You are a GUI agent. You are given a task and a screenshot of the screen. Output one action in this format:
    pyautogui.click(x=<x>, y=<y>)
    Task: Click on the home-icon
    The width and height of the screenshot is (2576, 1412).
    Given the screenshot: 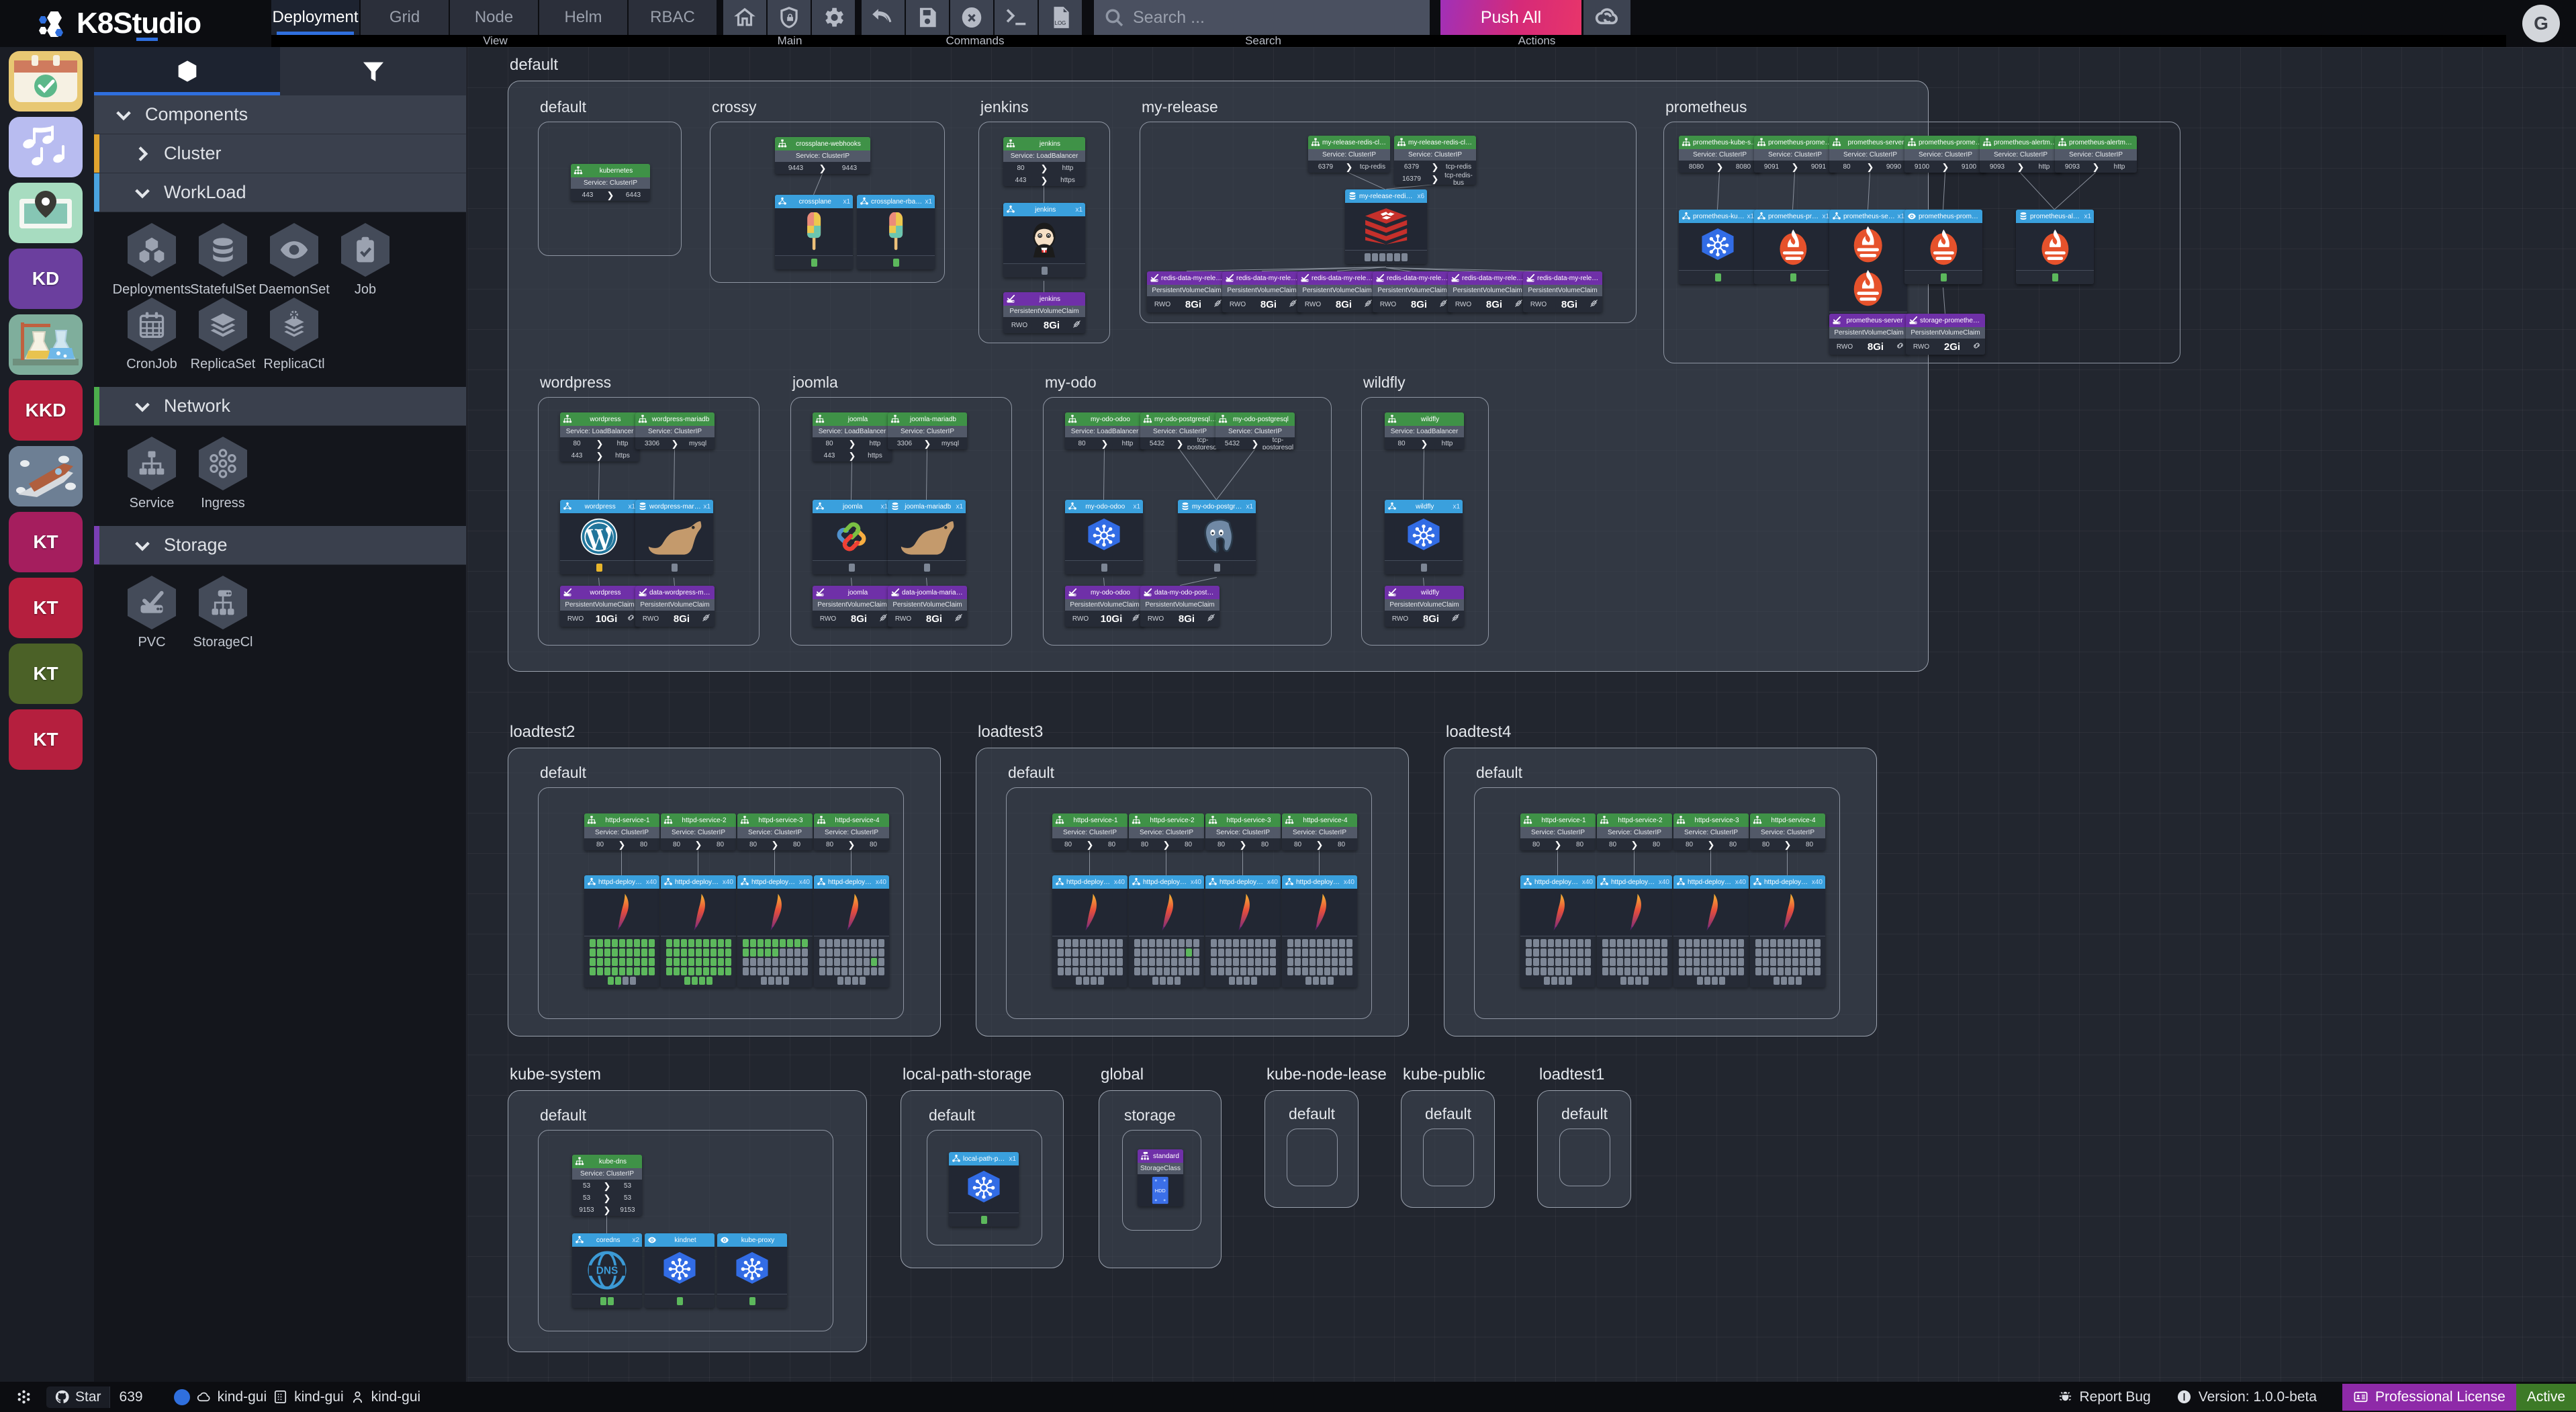 What is the action you would take?
    pyautogui.click(x=745, y=17)
    